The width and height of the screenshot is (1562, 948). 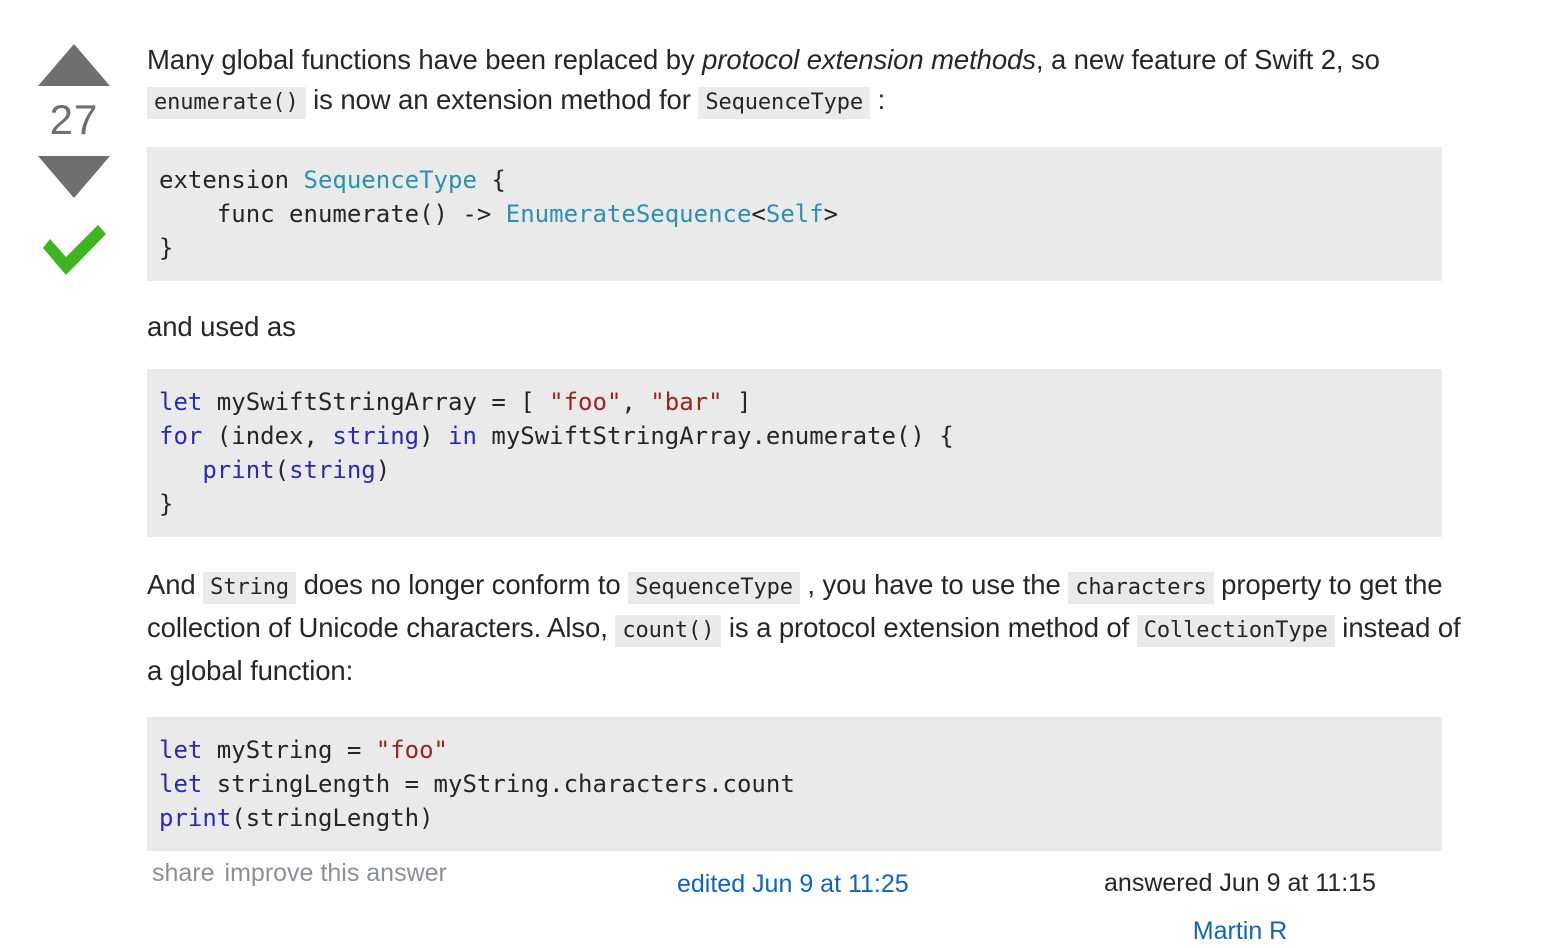 What do you see at coordinates (715, 436) in the screenshot?
I see `code-token: mySwiftStringArray.enumerate() {` at bounding box center [715, 436].